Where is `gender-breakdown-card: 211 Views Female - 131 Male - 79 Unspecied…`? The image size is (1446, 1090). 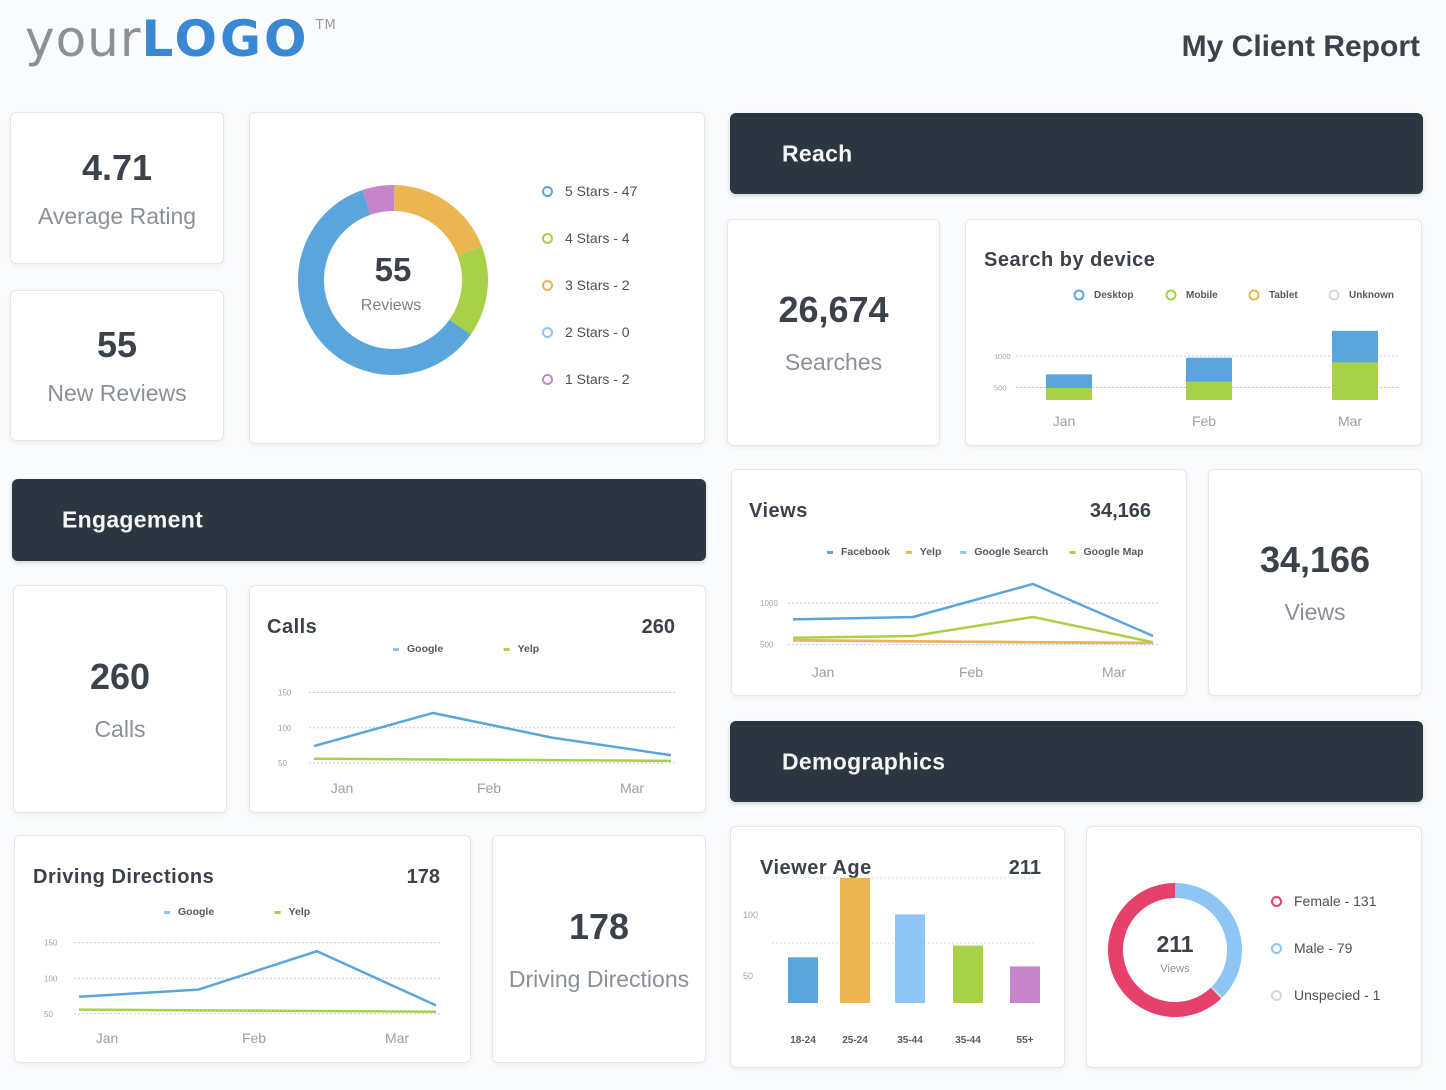 gender-breakdown-card: 211 Views Female - 131 Male - 79 Unspecied… is located at coordinates (1254, 947).